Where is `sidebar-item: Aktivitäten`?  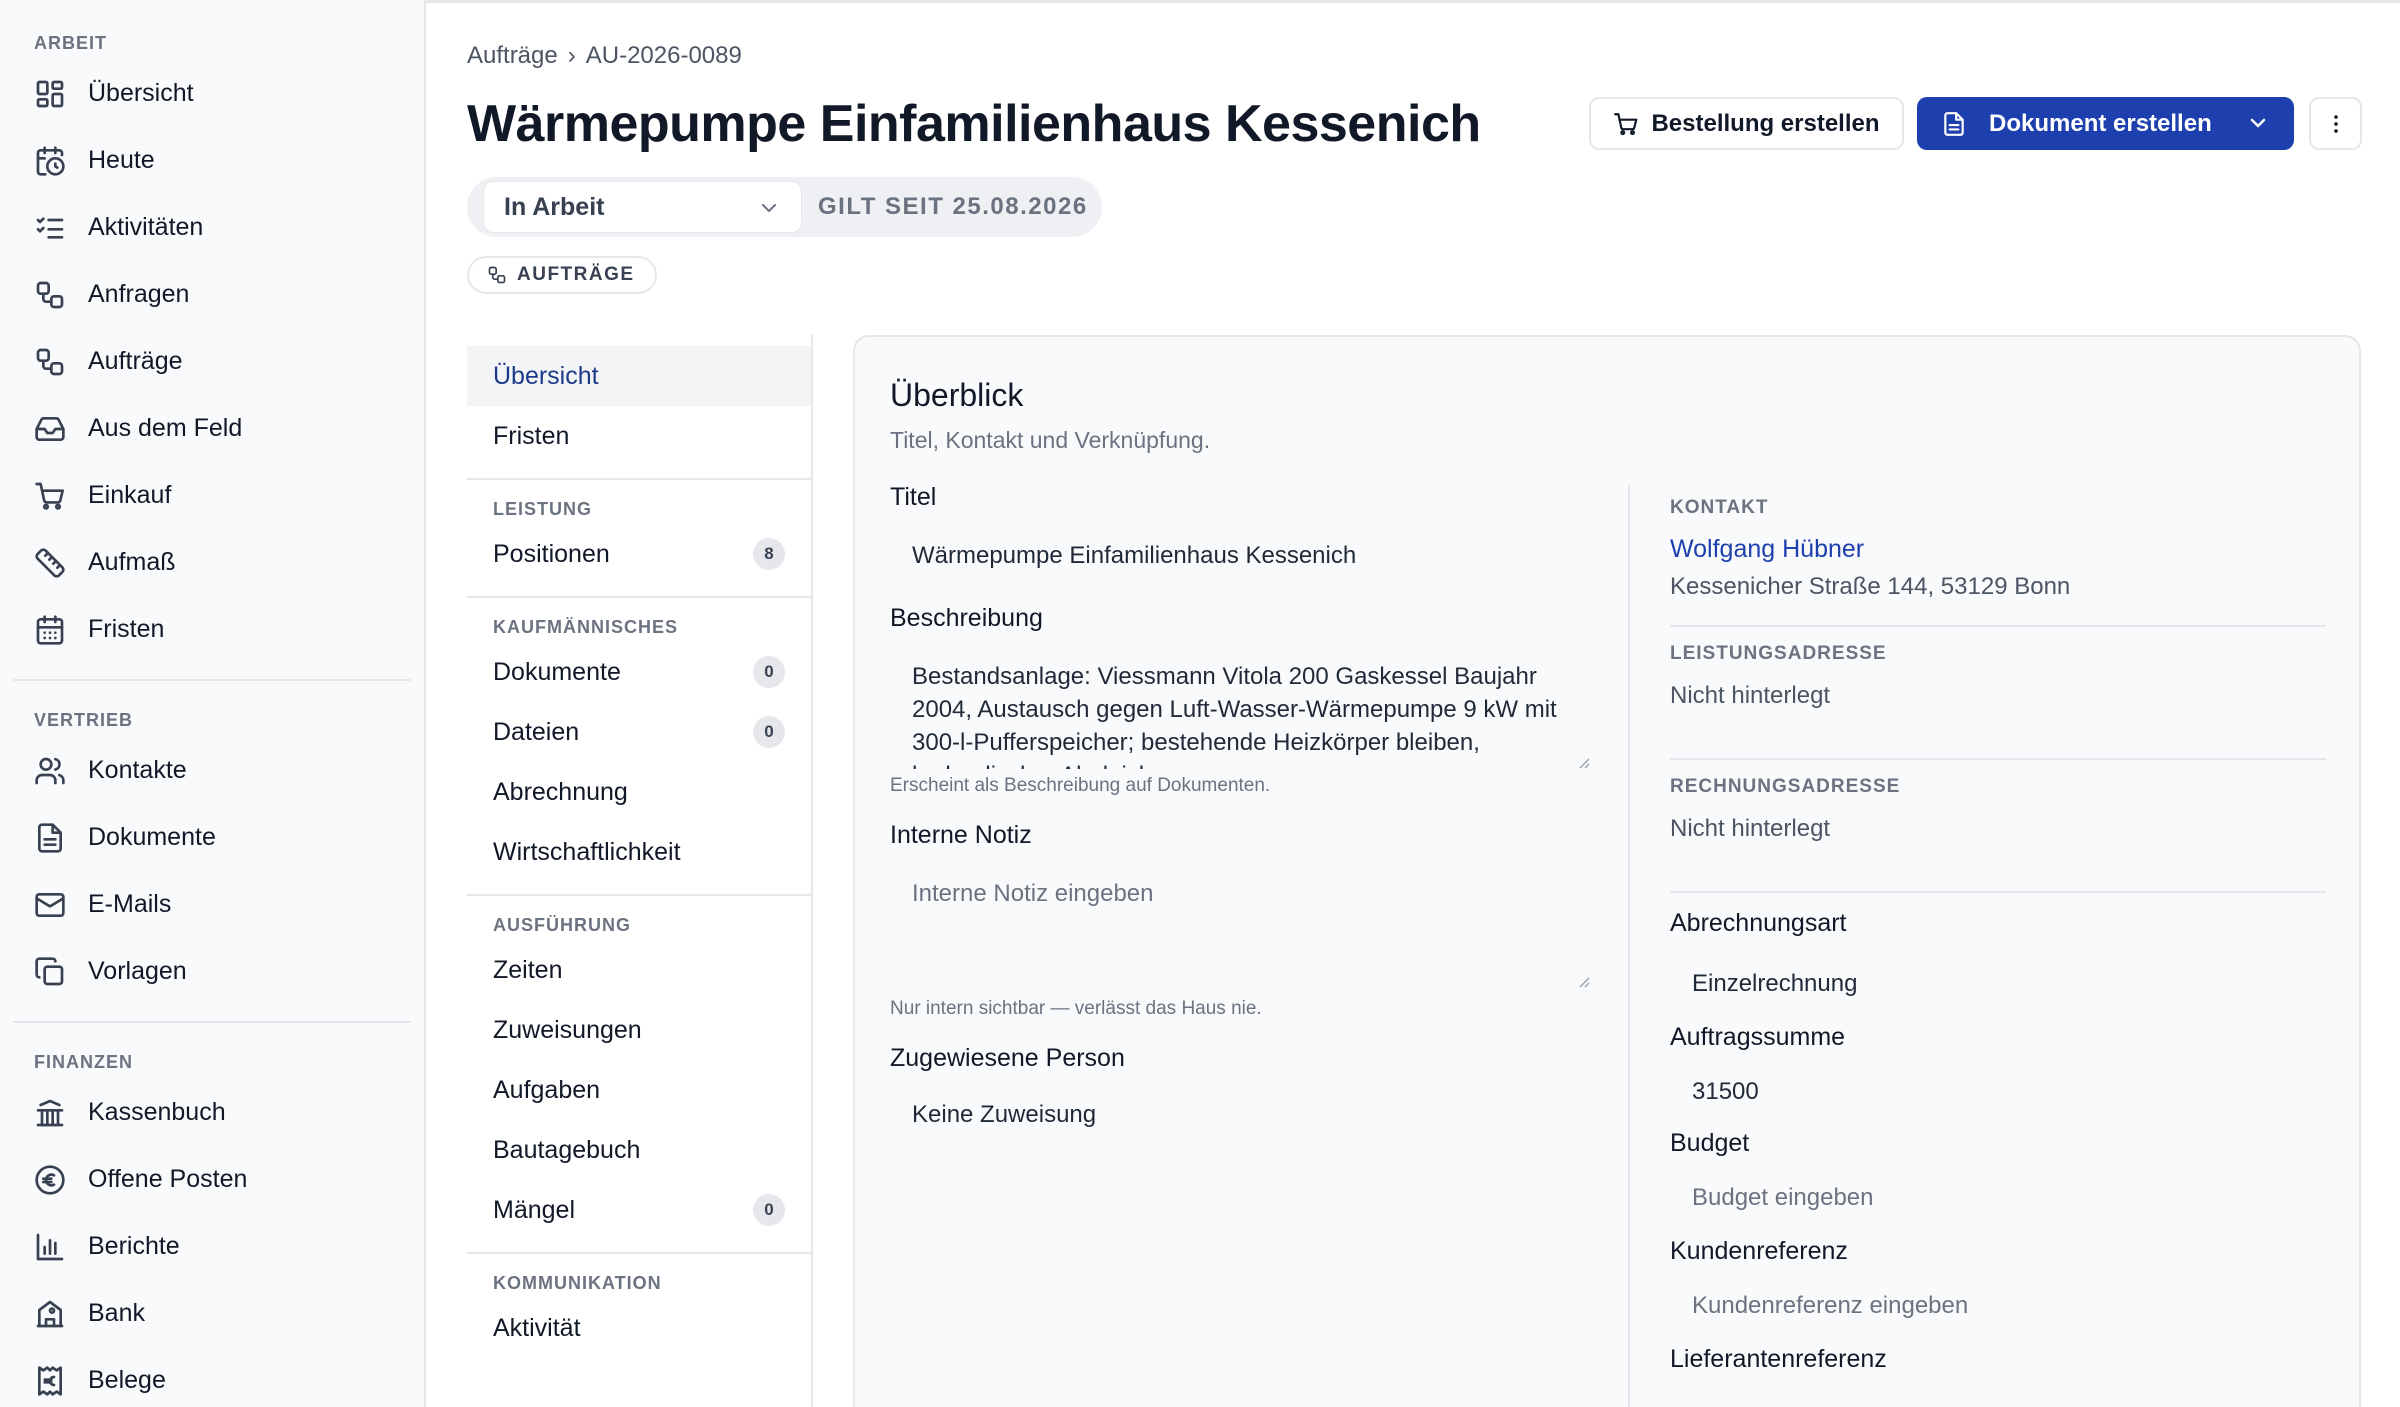 sidebar-item: Aktivitäten is located at coordinates (212, 227).